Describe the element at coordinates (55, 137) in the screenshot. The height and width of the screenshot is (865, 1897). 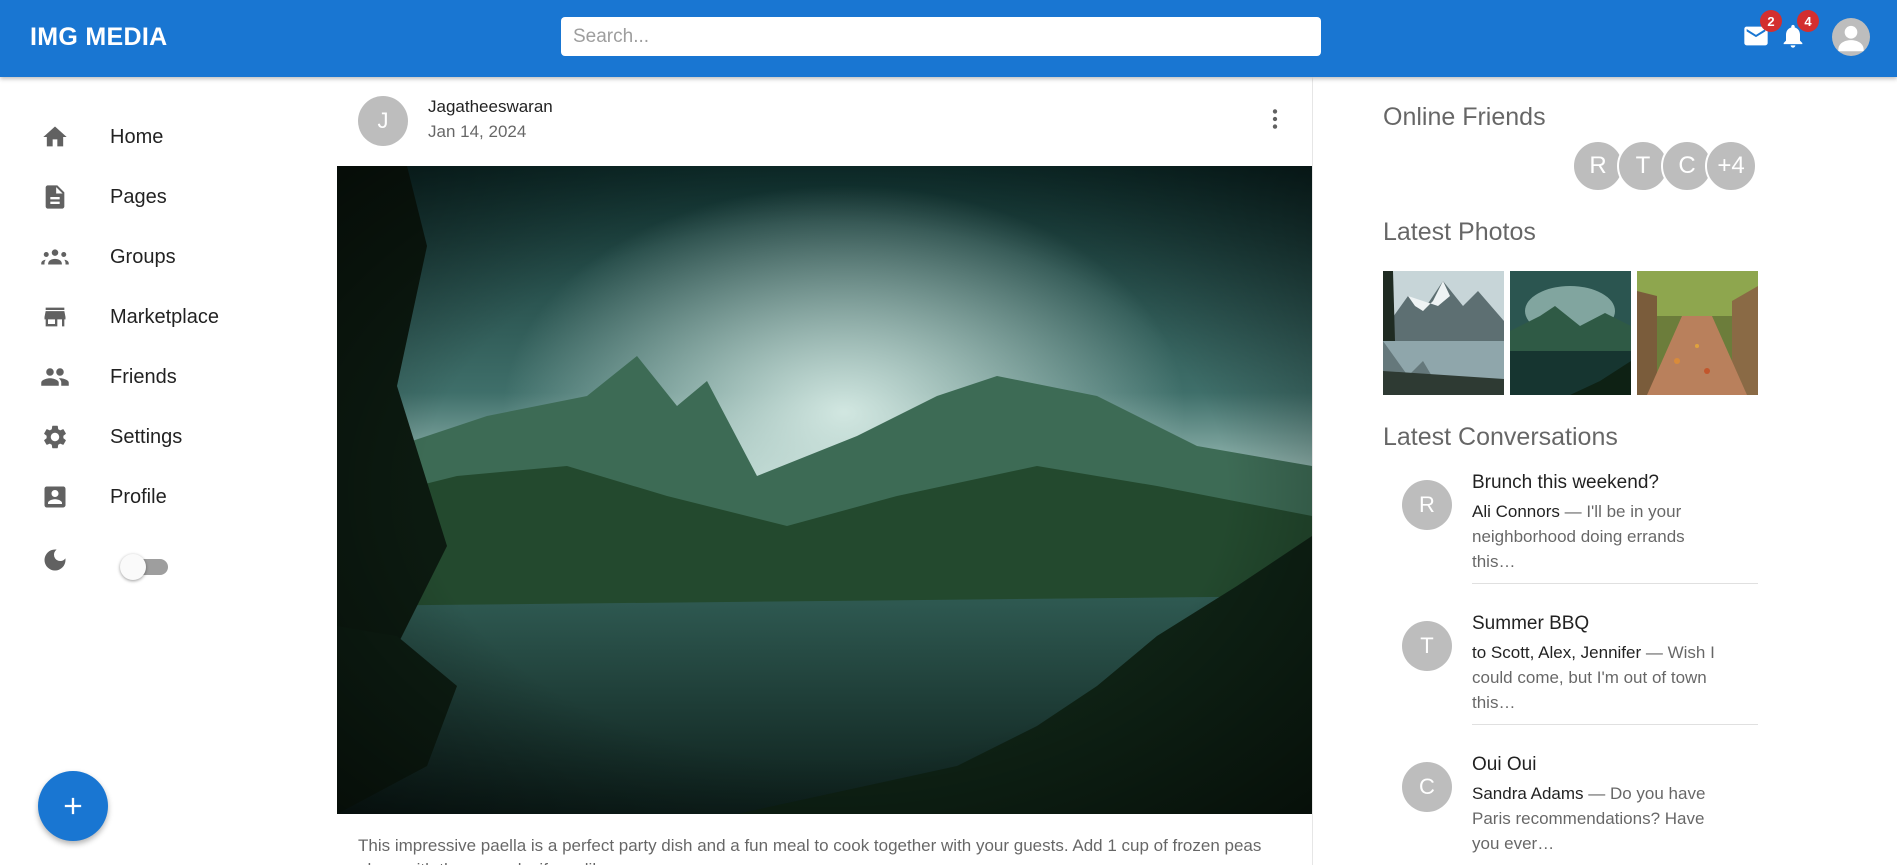
I see `home-icon` at that location.